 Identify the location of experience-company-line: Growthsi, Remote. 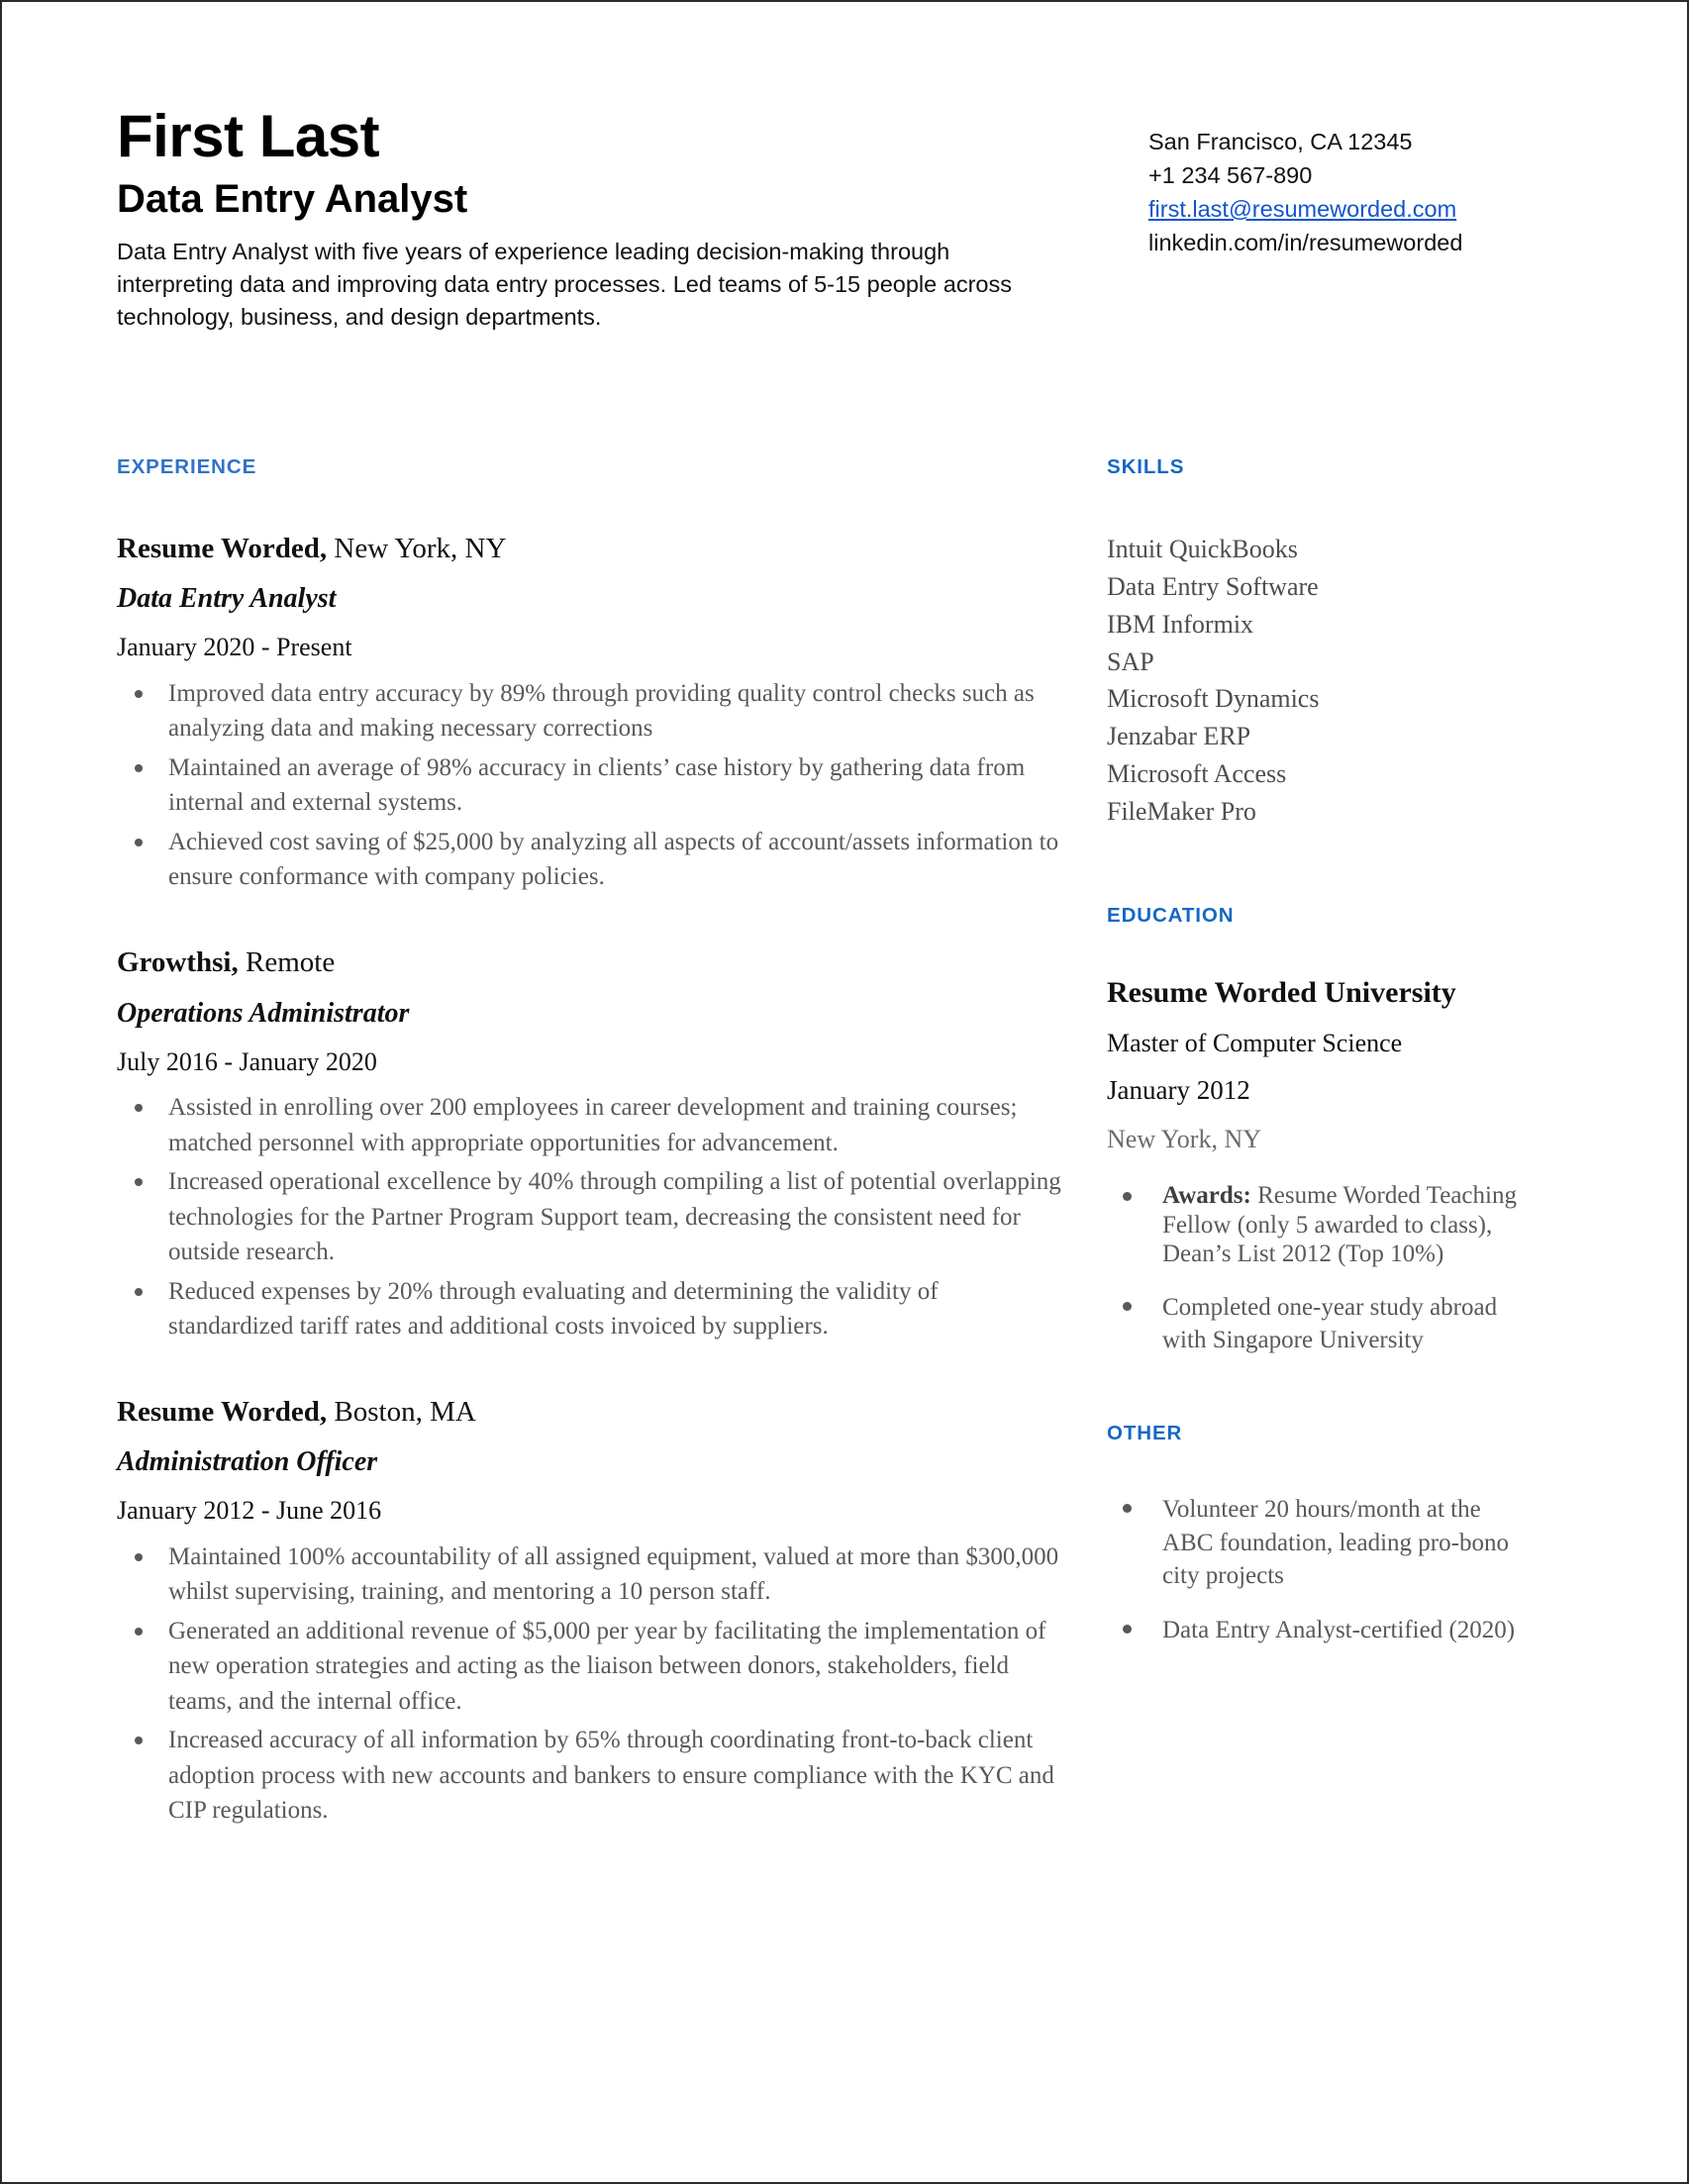
(592, 963).